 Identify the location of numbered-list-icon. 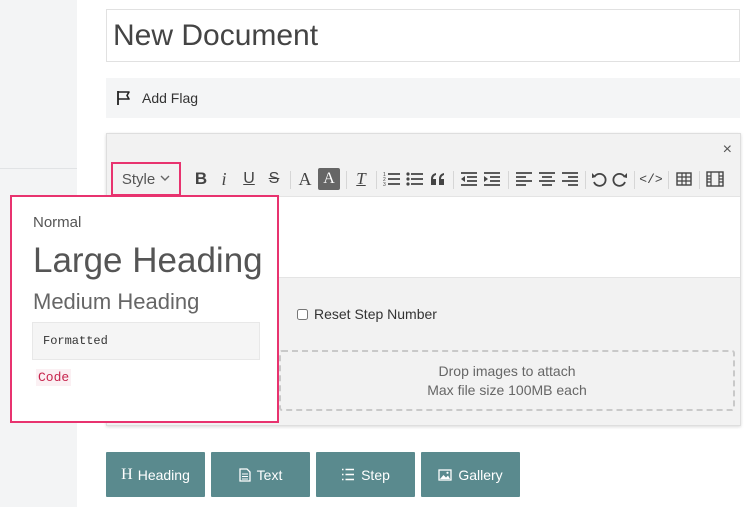
(348, 474).